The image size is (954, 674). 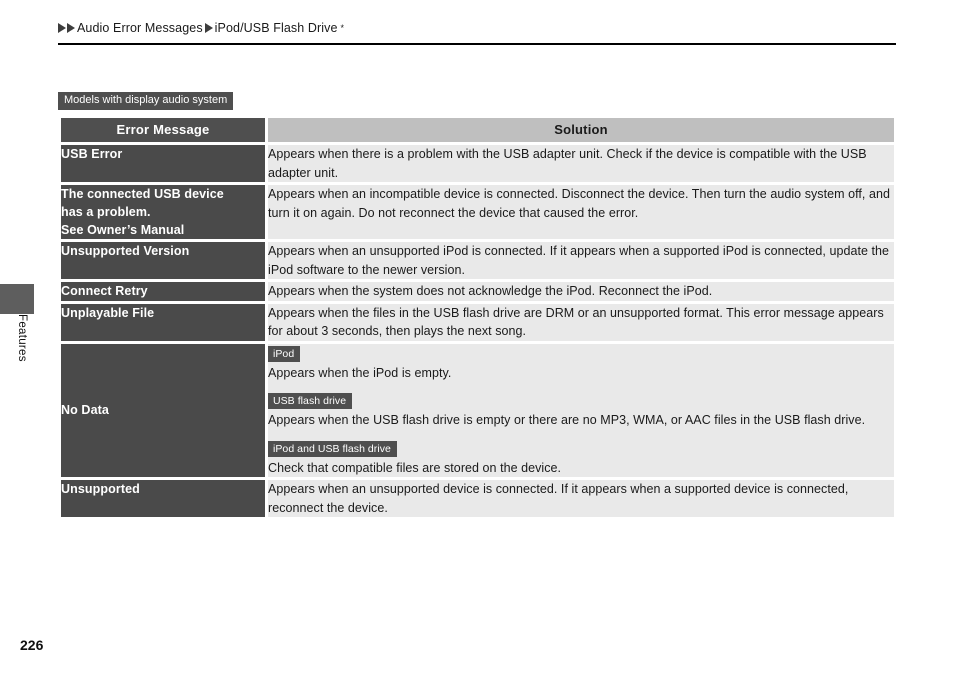 I want to click on breadcrumb-item-audio-error-messages: Audio Error Messages, so click(x=140, y=28).